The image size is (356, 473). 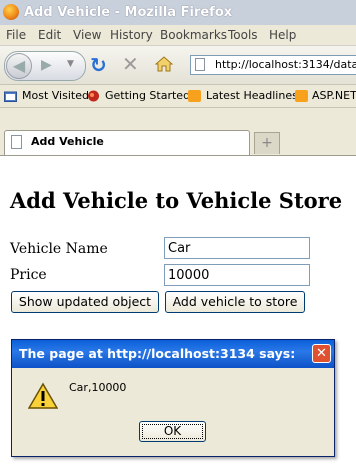 I want to click on dialog-title: The page at http://localhost:3134 says:, so click(x=157, y=353).